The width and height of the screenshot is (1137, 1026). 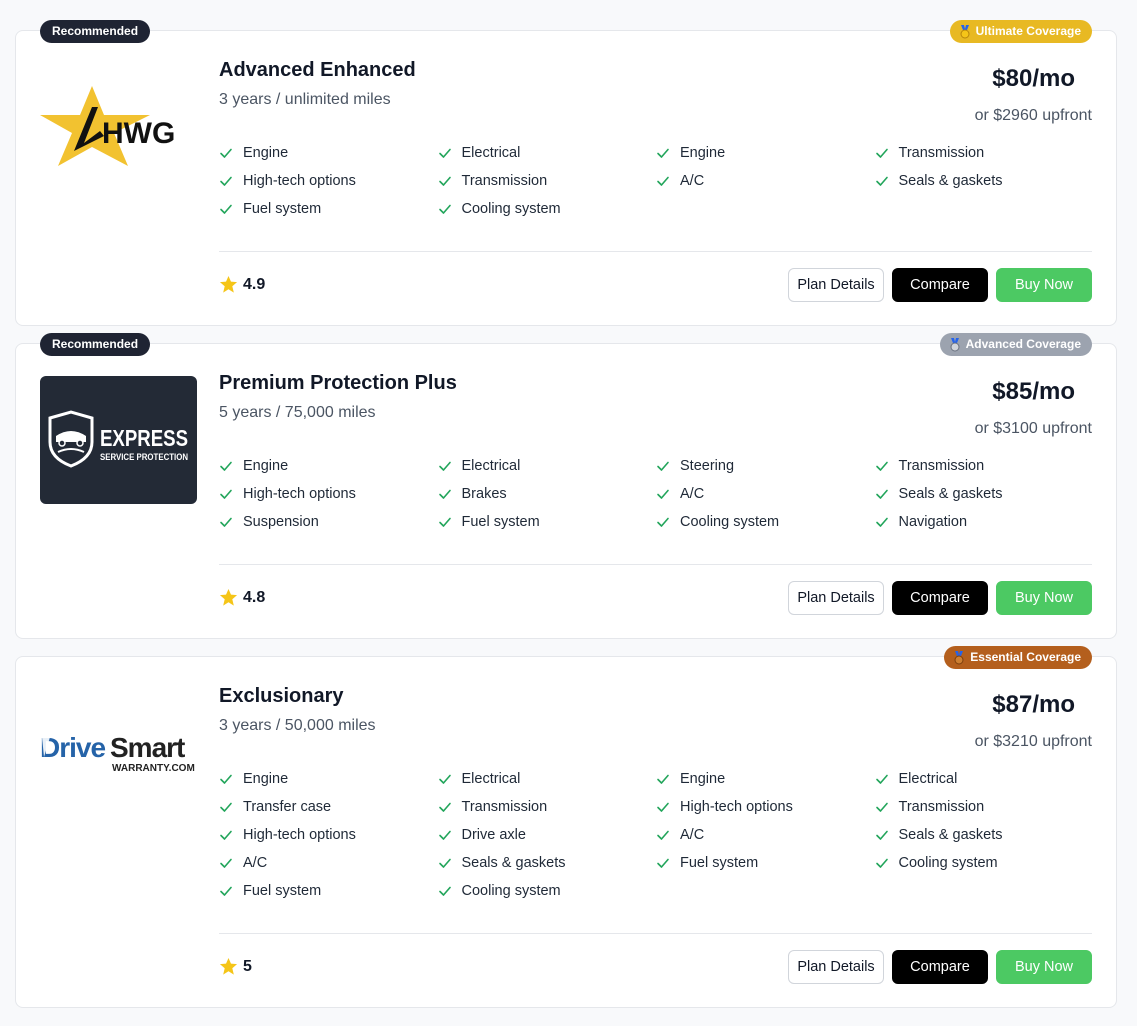 What do you see at coordinates (933, 522) in the screenshot?
I see `feature-label: Navigation` at bounding box center [933, 522].